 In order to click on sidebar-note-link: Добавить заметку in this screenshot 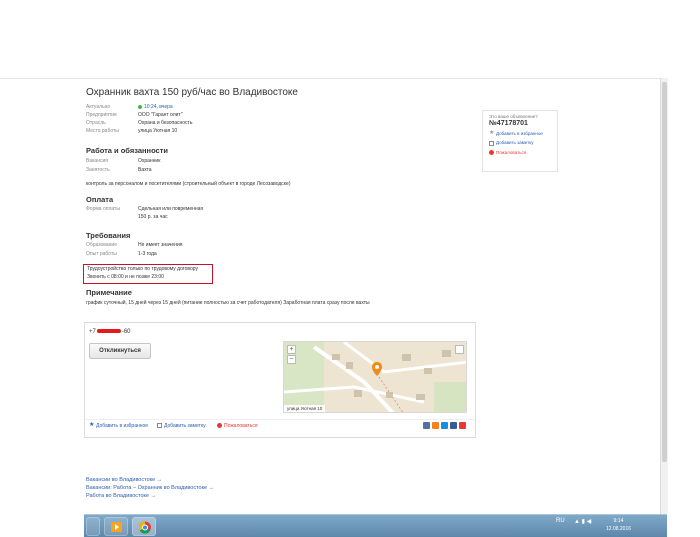, I will do `click(520, 143)`.